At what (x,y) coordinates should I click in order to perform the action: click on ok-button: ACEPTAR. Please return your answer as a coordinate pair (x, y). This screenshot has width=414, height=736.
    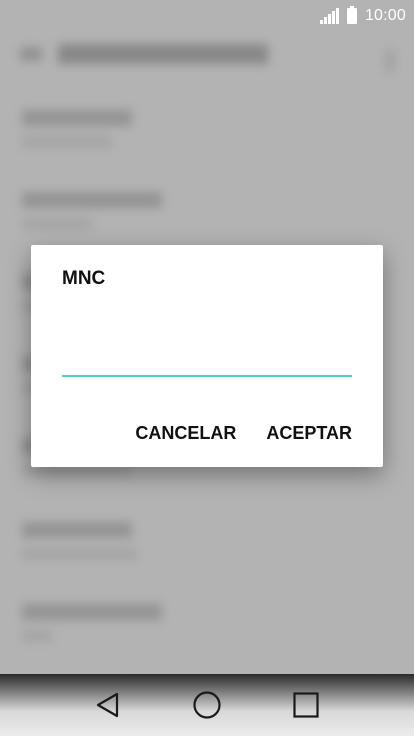
    Looking at the image, I should click on (309, 433).